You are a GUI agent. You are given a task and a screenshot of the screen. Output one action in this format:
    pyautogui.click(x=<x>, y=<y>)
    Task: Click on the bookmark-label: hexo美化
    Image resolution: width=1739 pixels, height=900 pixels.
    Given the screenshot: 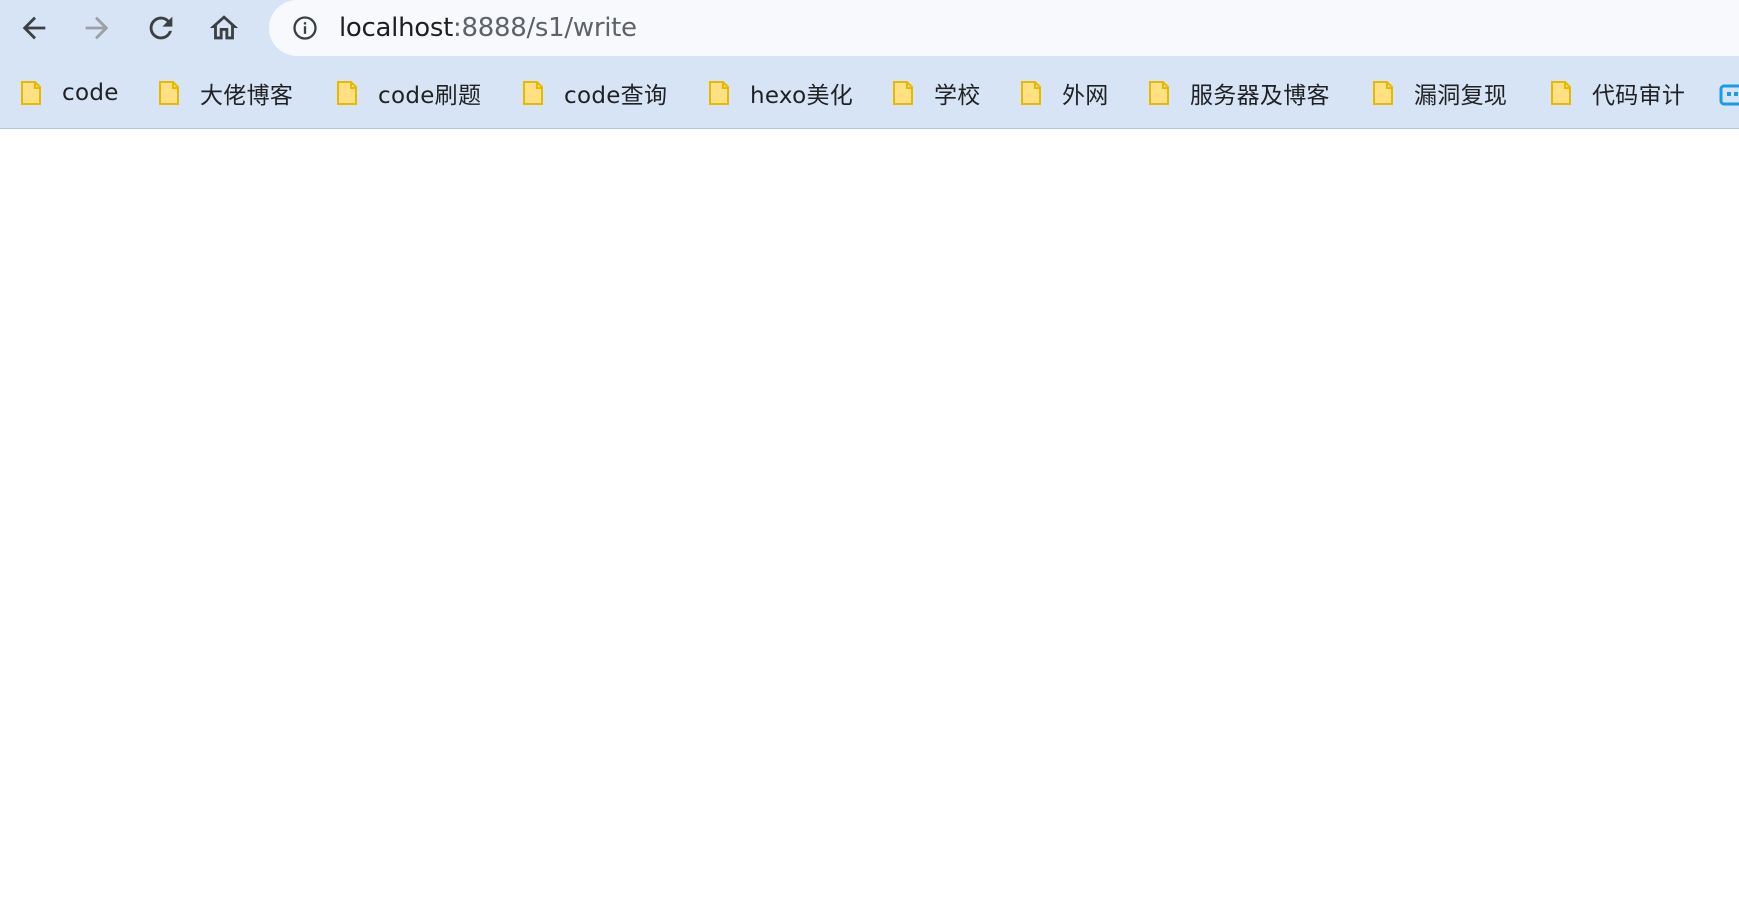 What is the action you would take?
    pyautogui.click(x=802, y=96)
    